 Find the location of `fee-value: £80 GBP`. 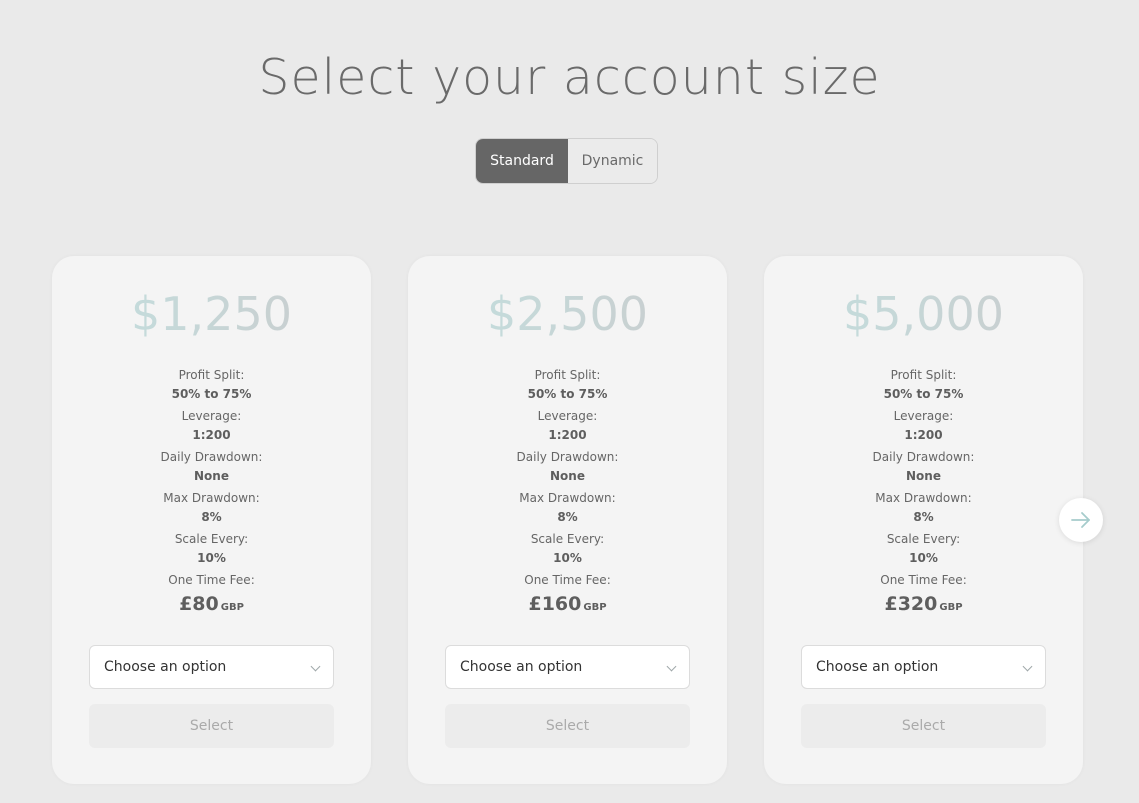

fee-value: £80 GBP is located at coordinates (211, 606).